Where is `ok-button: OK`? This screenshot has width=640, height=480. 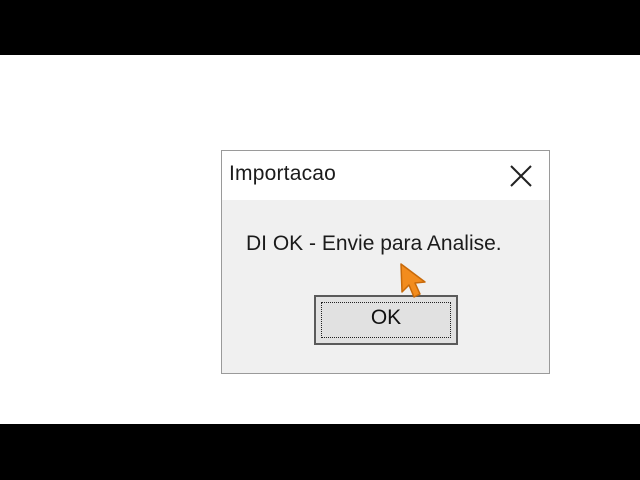
ok-button: OK is located at coordinates (386, 320).